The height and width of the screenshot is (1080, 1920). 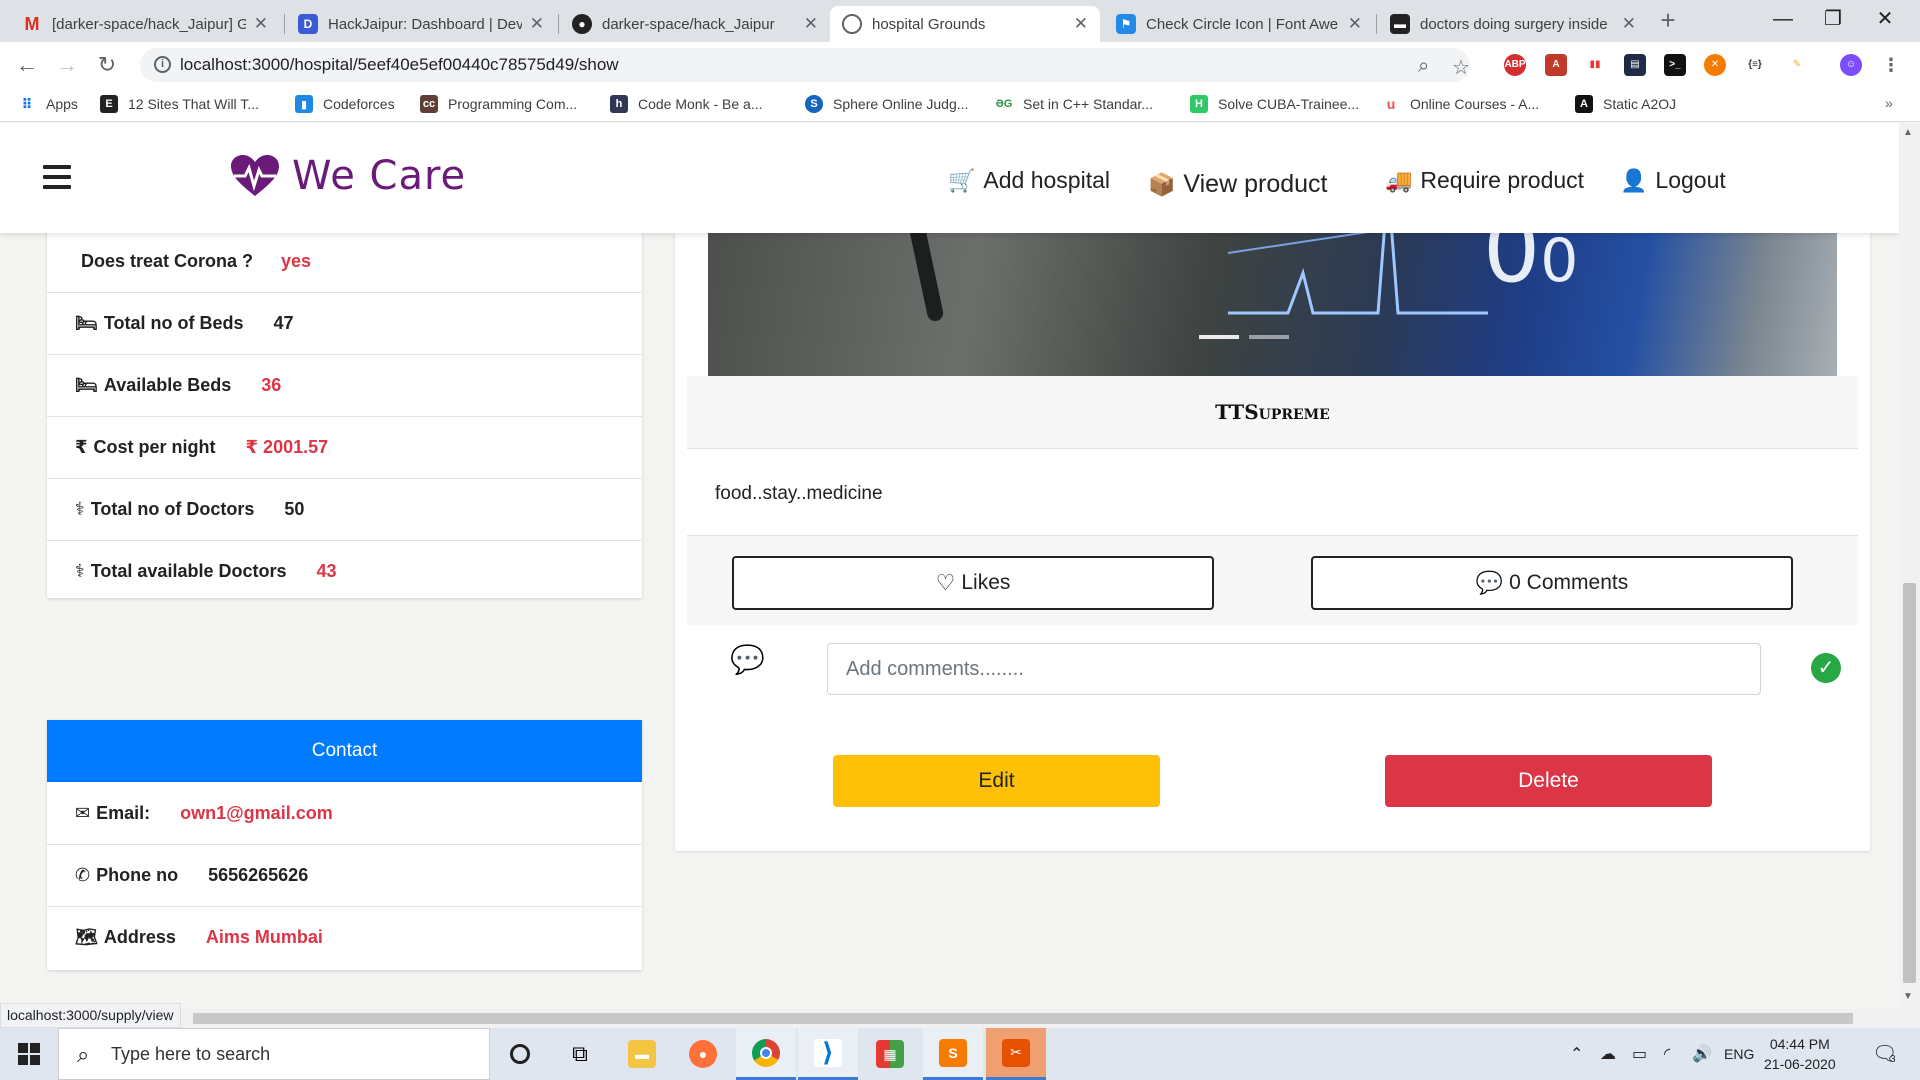 I want to click on menu-icon: ⋮, so click(x=1891, y=65).